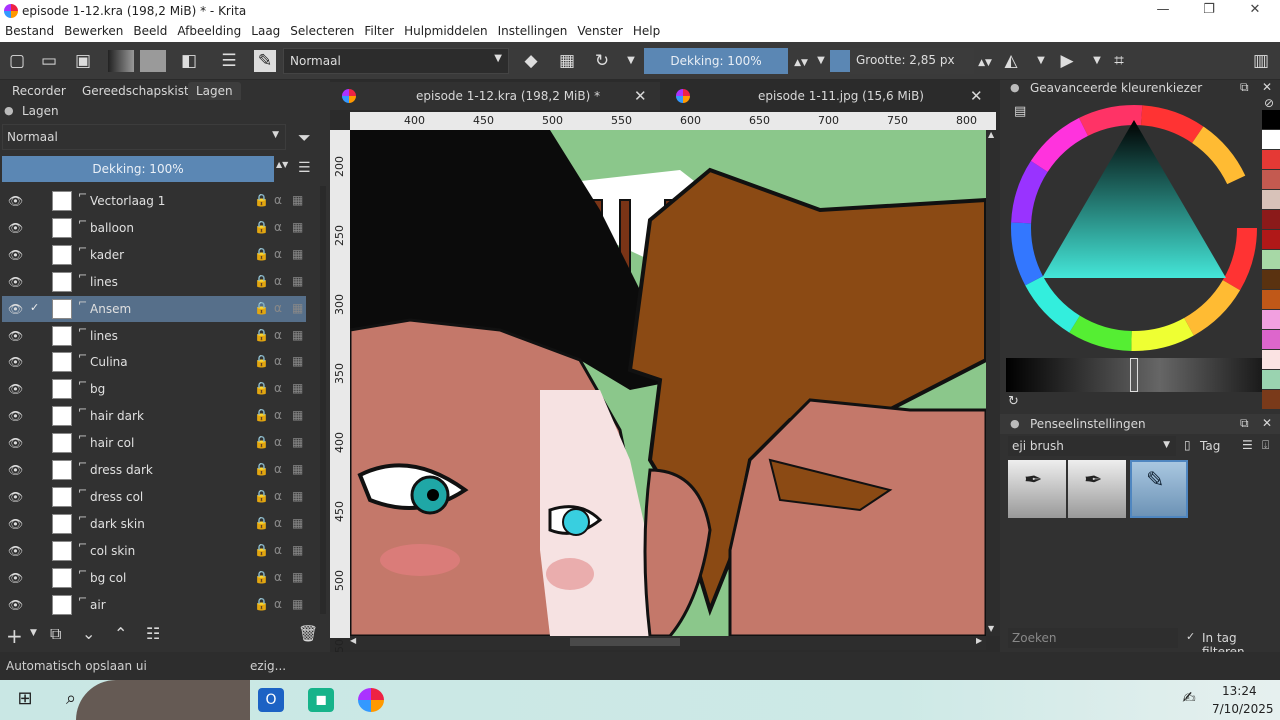 The height and width of the screenshot is (720, 1280). What do you see at coordinates (668, 643) in the screenshot?
I see `horizontal-scrollbar: ◀ ▶` at bounding box center [668, 643].